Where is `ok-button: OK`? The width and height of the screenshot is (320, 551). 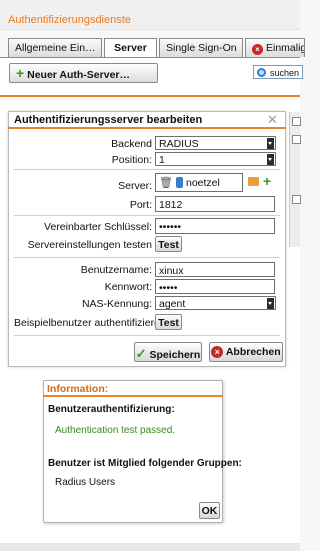
ok-button: OK is located at coordinates (209, 510).